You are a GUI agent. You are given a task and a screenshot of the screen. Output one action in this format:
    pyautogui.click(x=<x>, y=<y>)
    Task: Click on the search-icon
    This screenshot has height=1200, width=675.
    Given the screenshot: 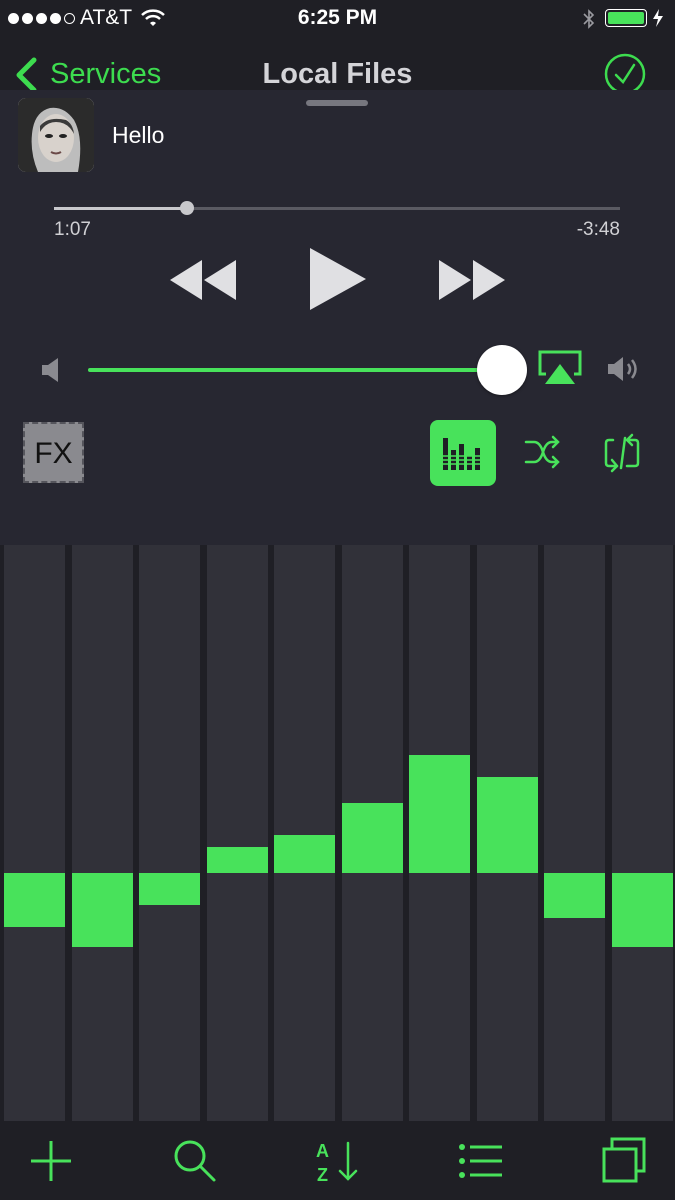 What is the action you would take?
    pyautogui.click(x=194, y=1161)
    